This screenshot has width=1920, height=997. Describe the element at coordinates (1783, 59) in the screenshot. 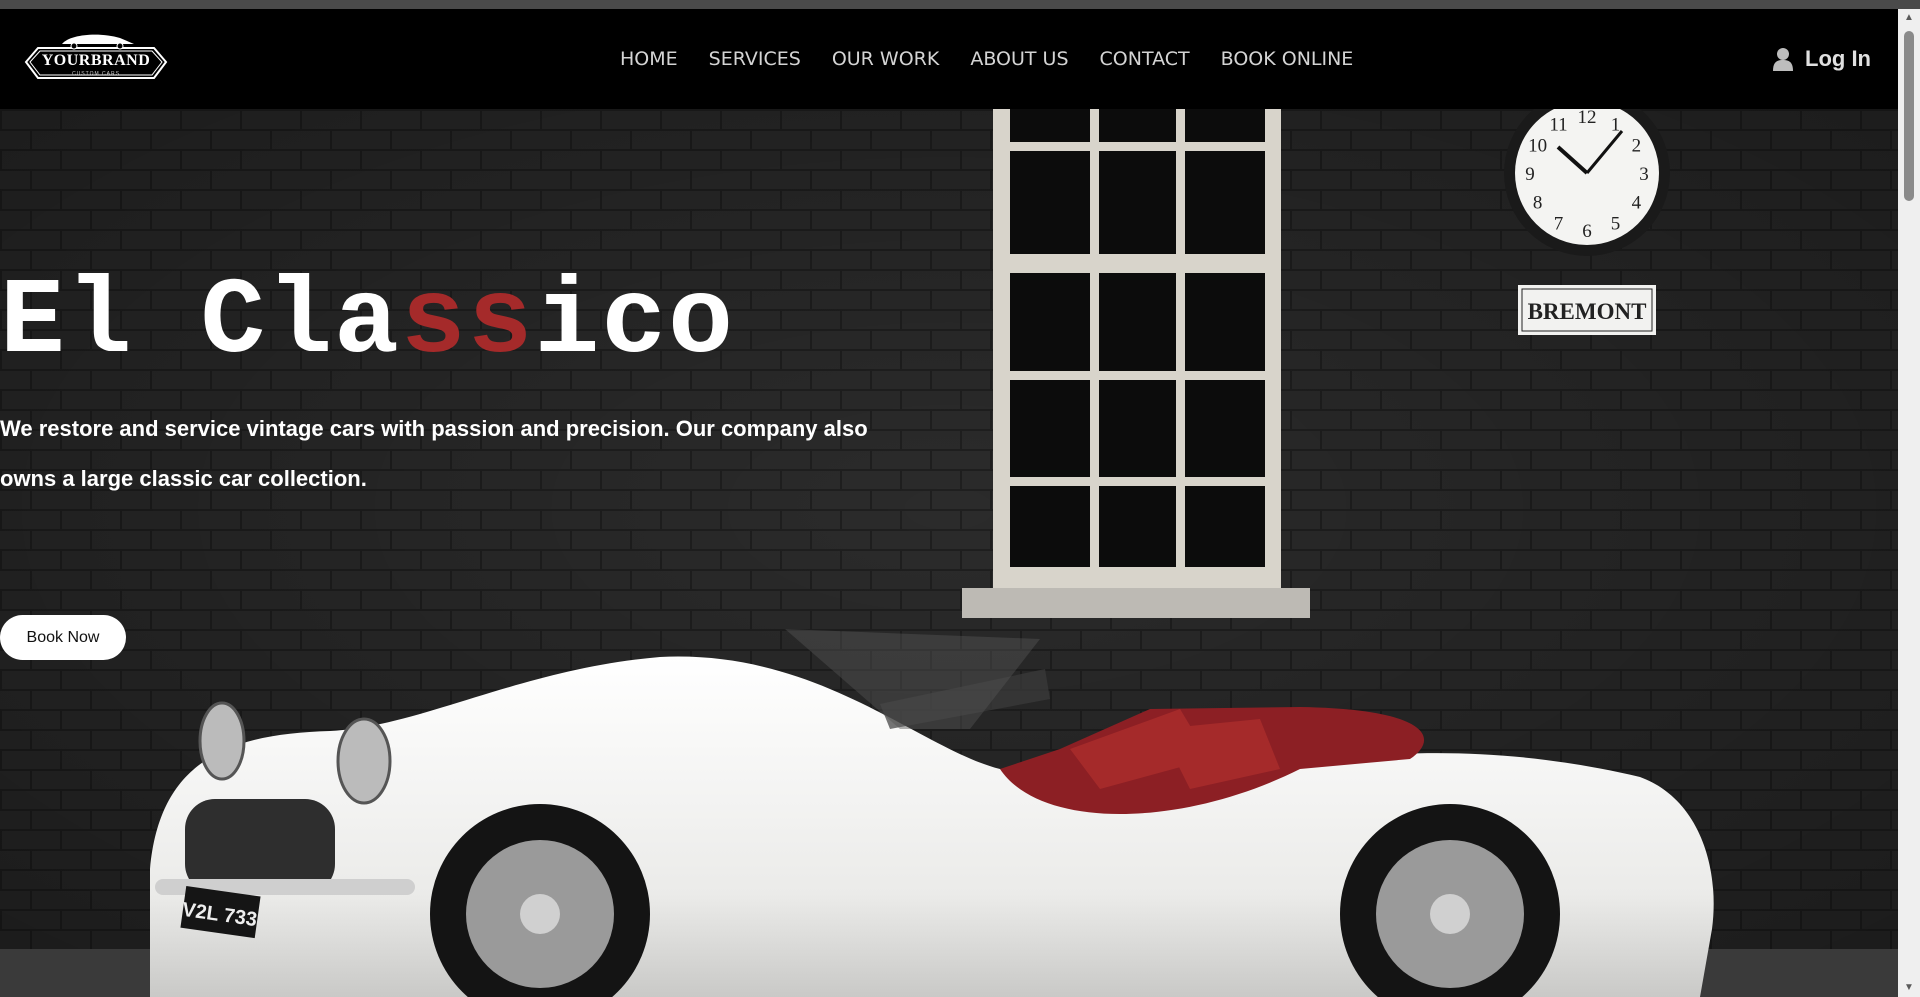

I see `user-icon` at that location.